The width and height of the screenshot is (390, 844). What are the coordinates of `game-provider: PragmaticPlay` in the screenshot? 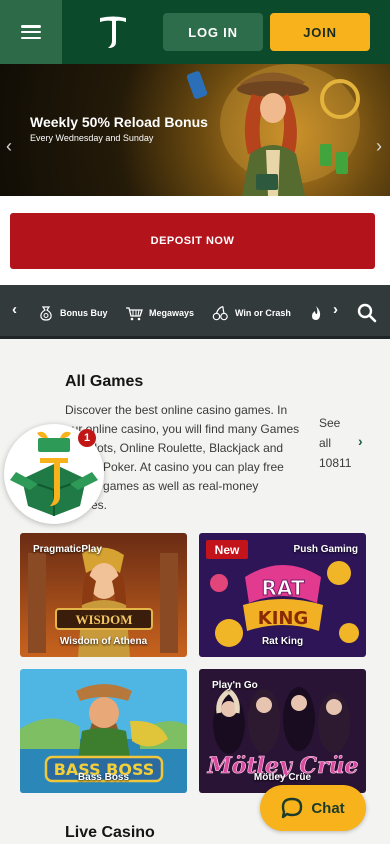 It's located at (67, 549).